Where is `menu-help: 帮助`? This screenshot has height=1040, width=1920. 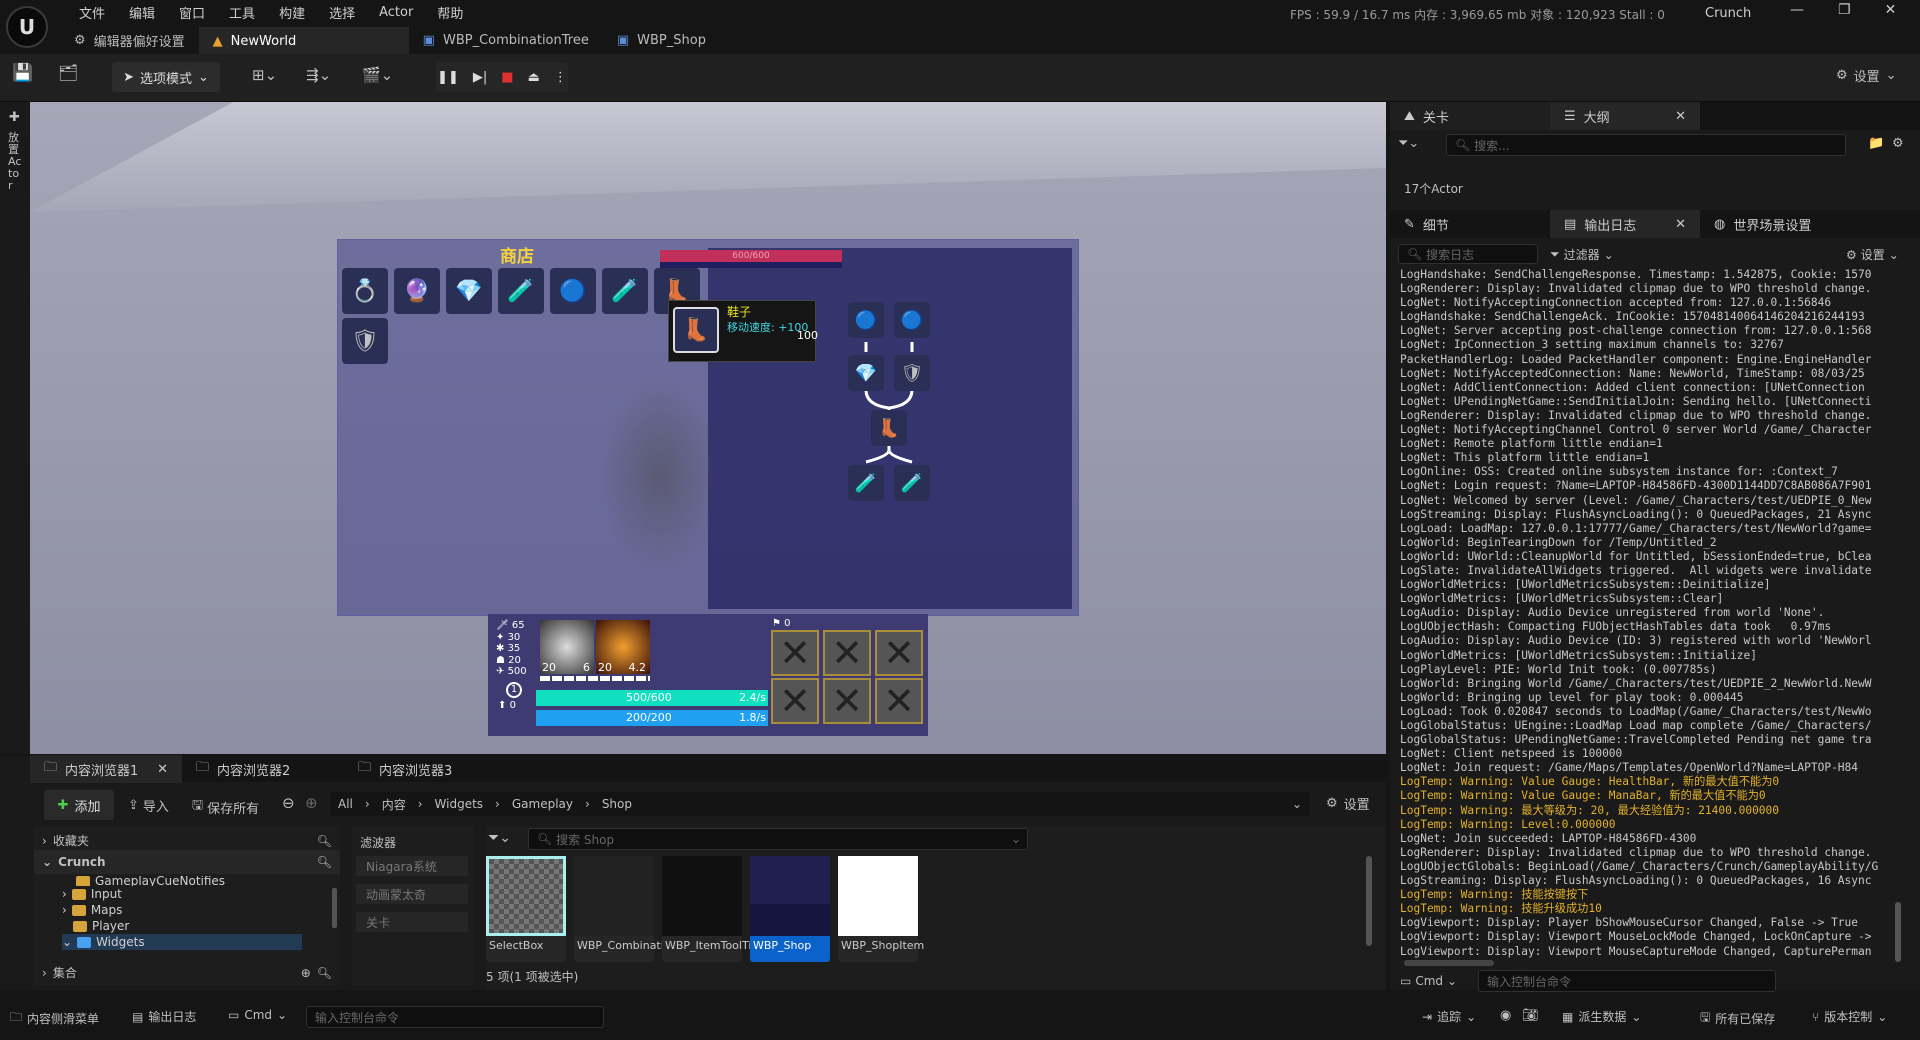
menu-help: 帮助 is located at coordinates (450, 12).